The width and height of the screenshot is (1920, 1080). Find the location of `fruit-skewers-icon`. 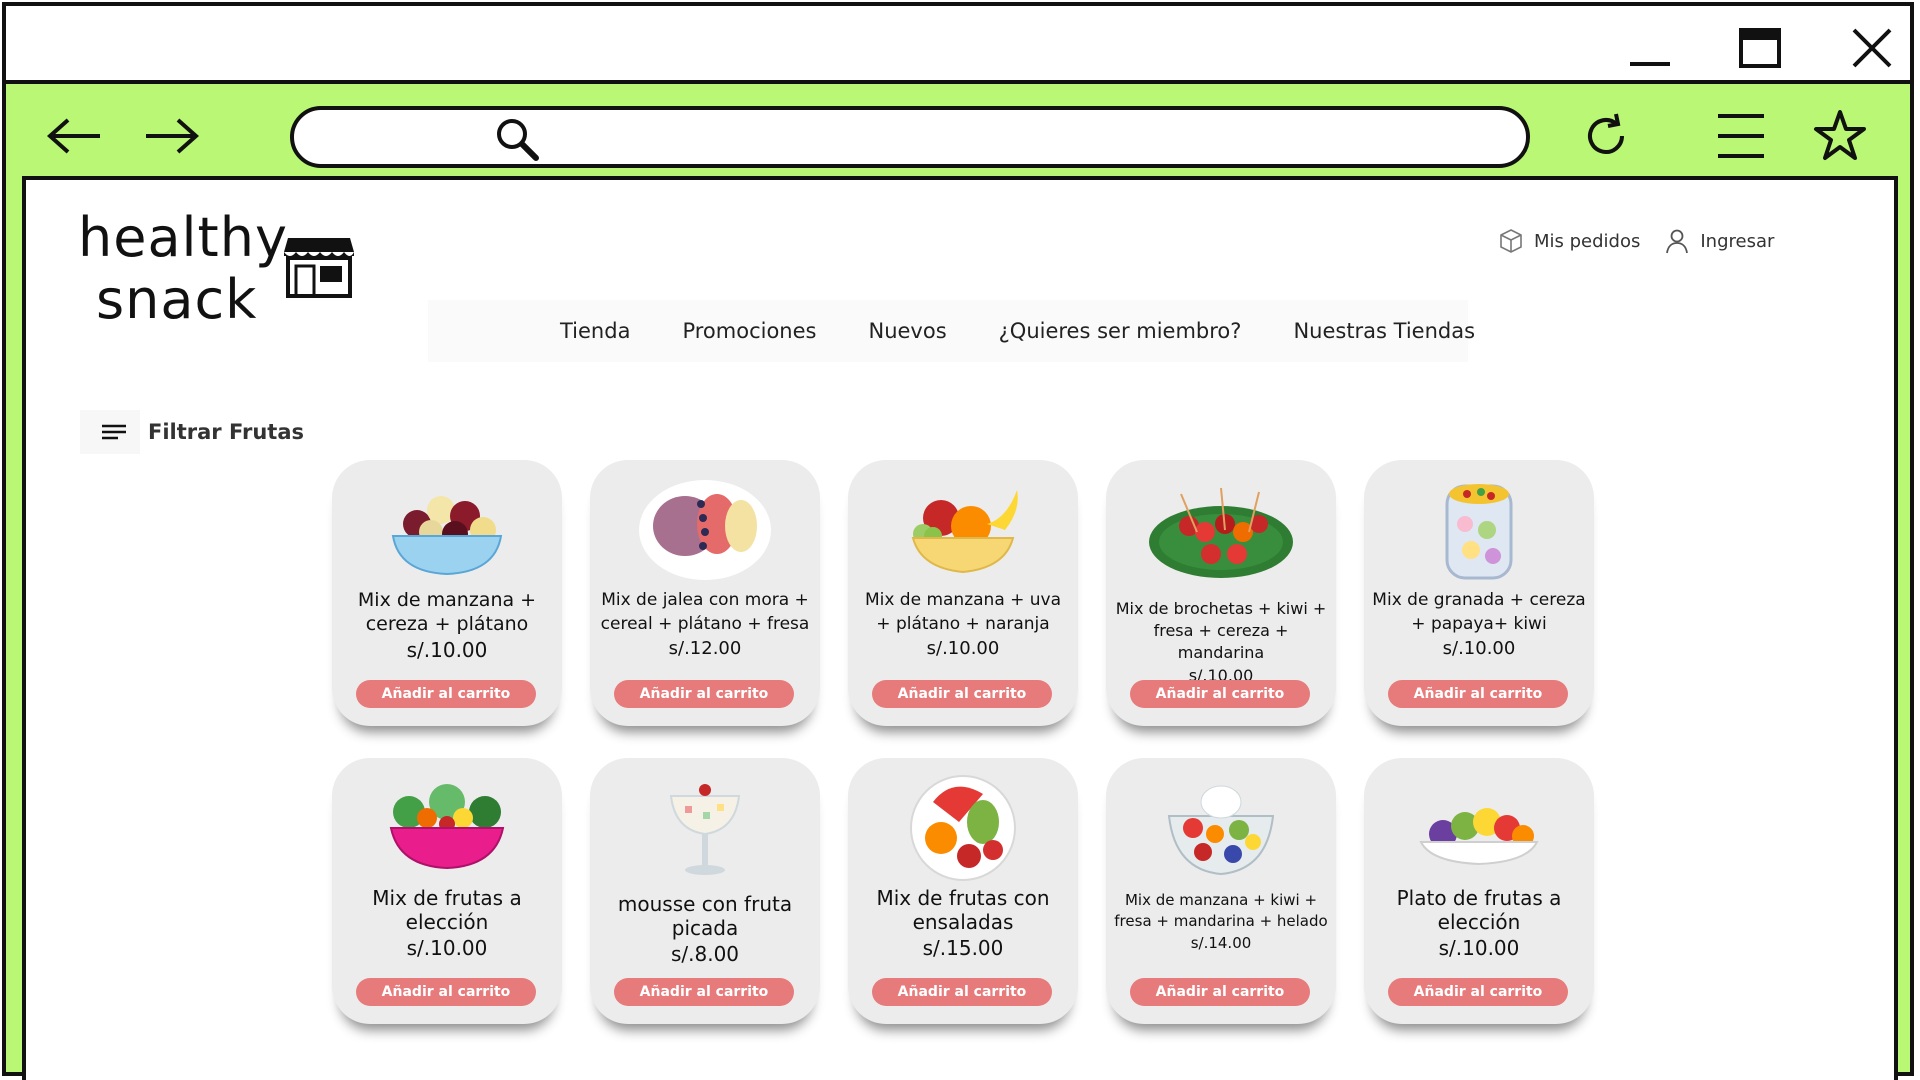

fruit-skewers-icon is located at coordinates (1221, 532).